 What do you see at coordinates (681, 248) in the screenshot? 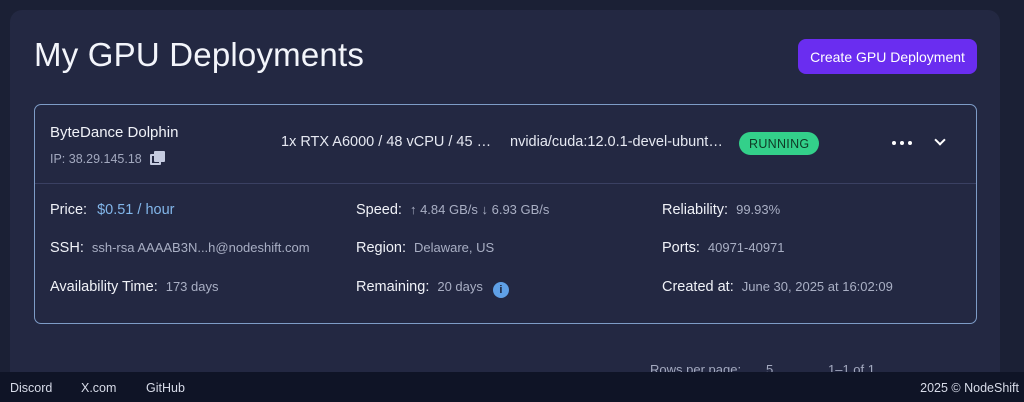
I see `ports-label: Ports:` at bounding box center [681, 248].